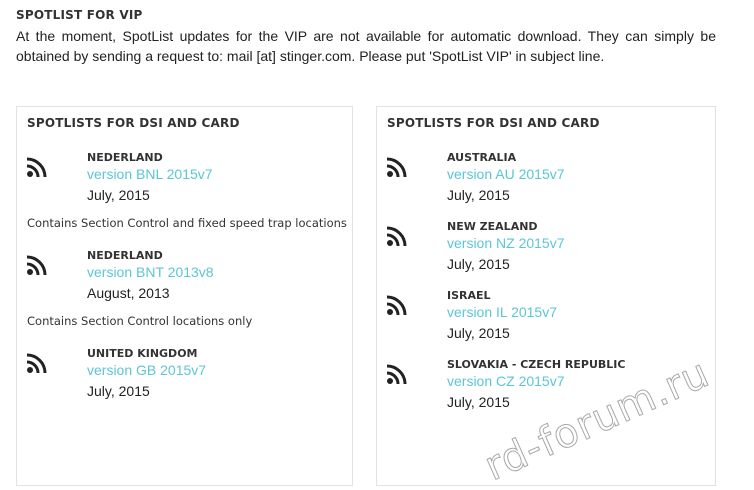 The width and height of the screenshot is (754, 490). What do you see at coordinates (506, 243) in the screenshot?
I see `version-download-link: version NZ 2015v7` at bounding box center [506, 243].